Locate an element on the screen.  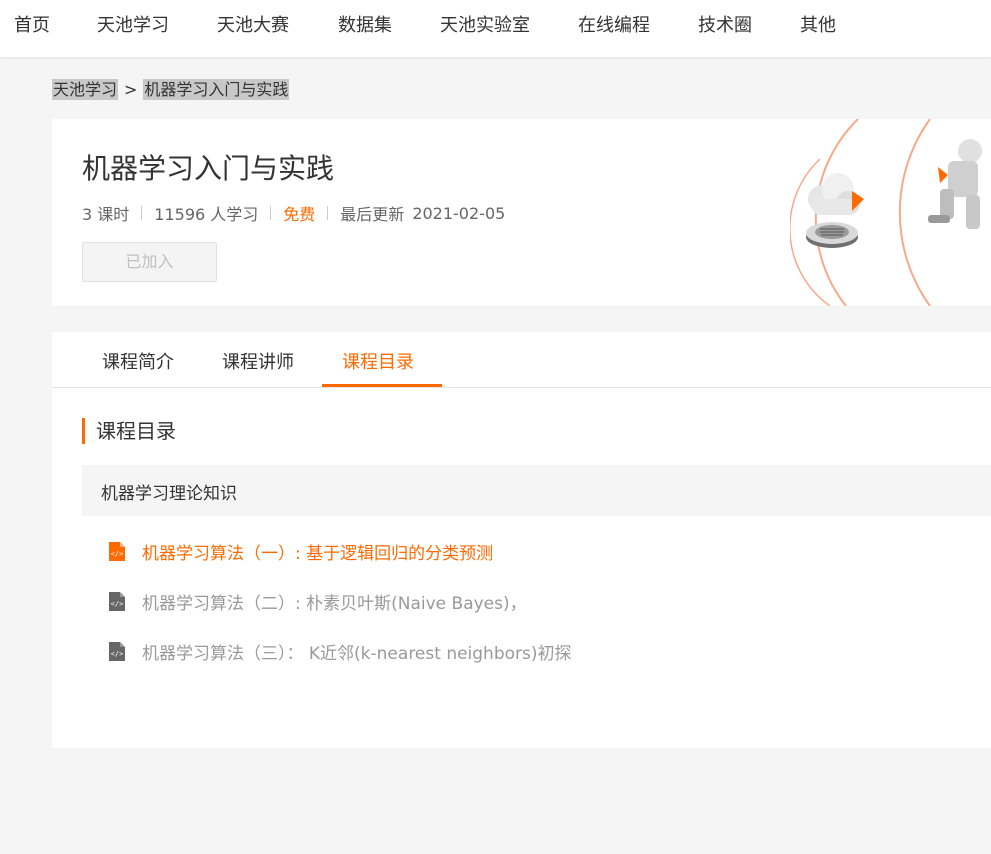
lesson-item-2: </> 机器学习算法（二）: 朴素贝叶斯(Naive Bayes)， is located at coordinates (317, 601).